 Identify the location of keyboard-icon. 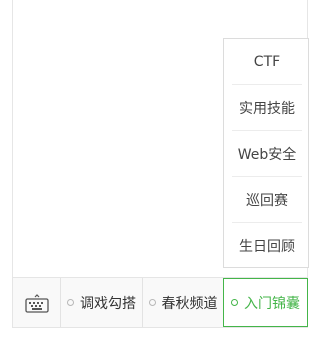
(36, 303).